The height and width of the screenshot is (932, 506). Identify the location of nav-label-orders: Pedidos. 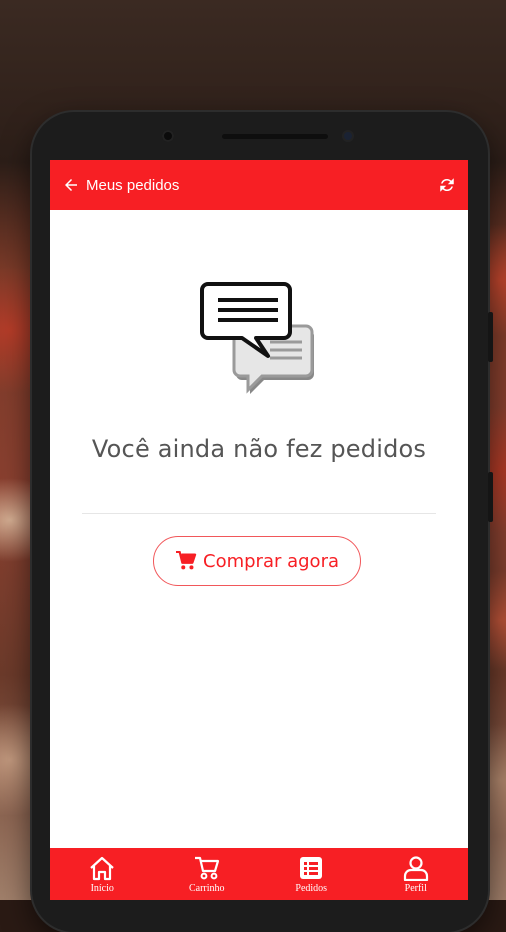
(311, 888).